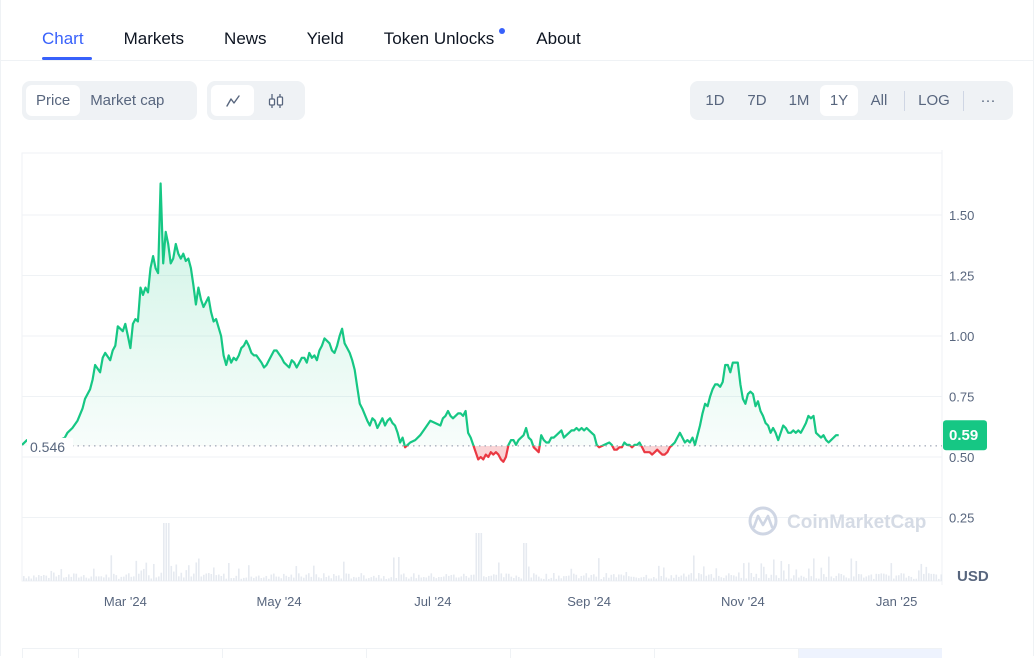 This screenshot has height=658, width=1034. What do you see at coordinates (53, 100) in the screenshot?
I see `price-button: Price` at bounding box center [53, 100].